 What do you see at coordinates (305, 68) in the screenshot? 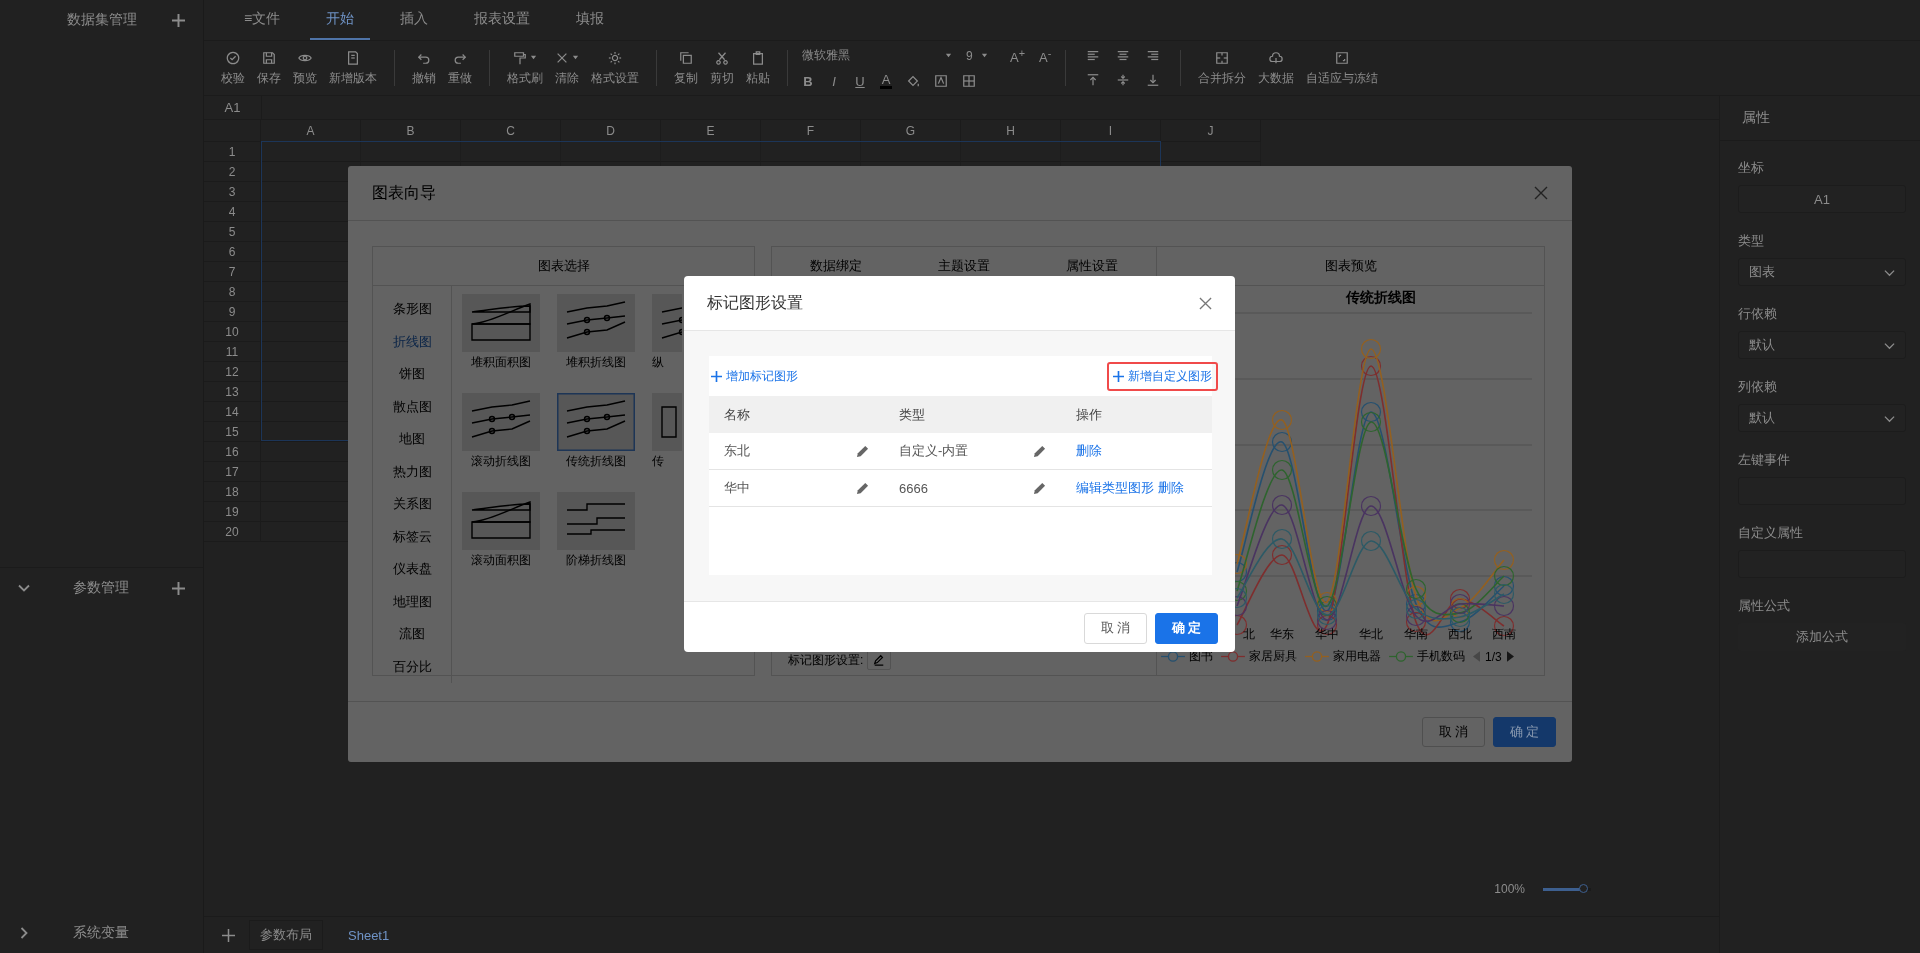
I see `toolbar-button: 预览` at bounding box center [305, 68].